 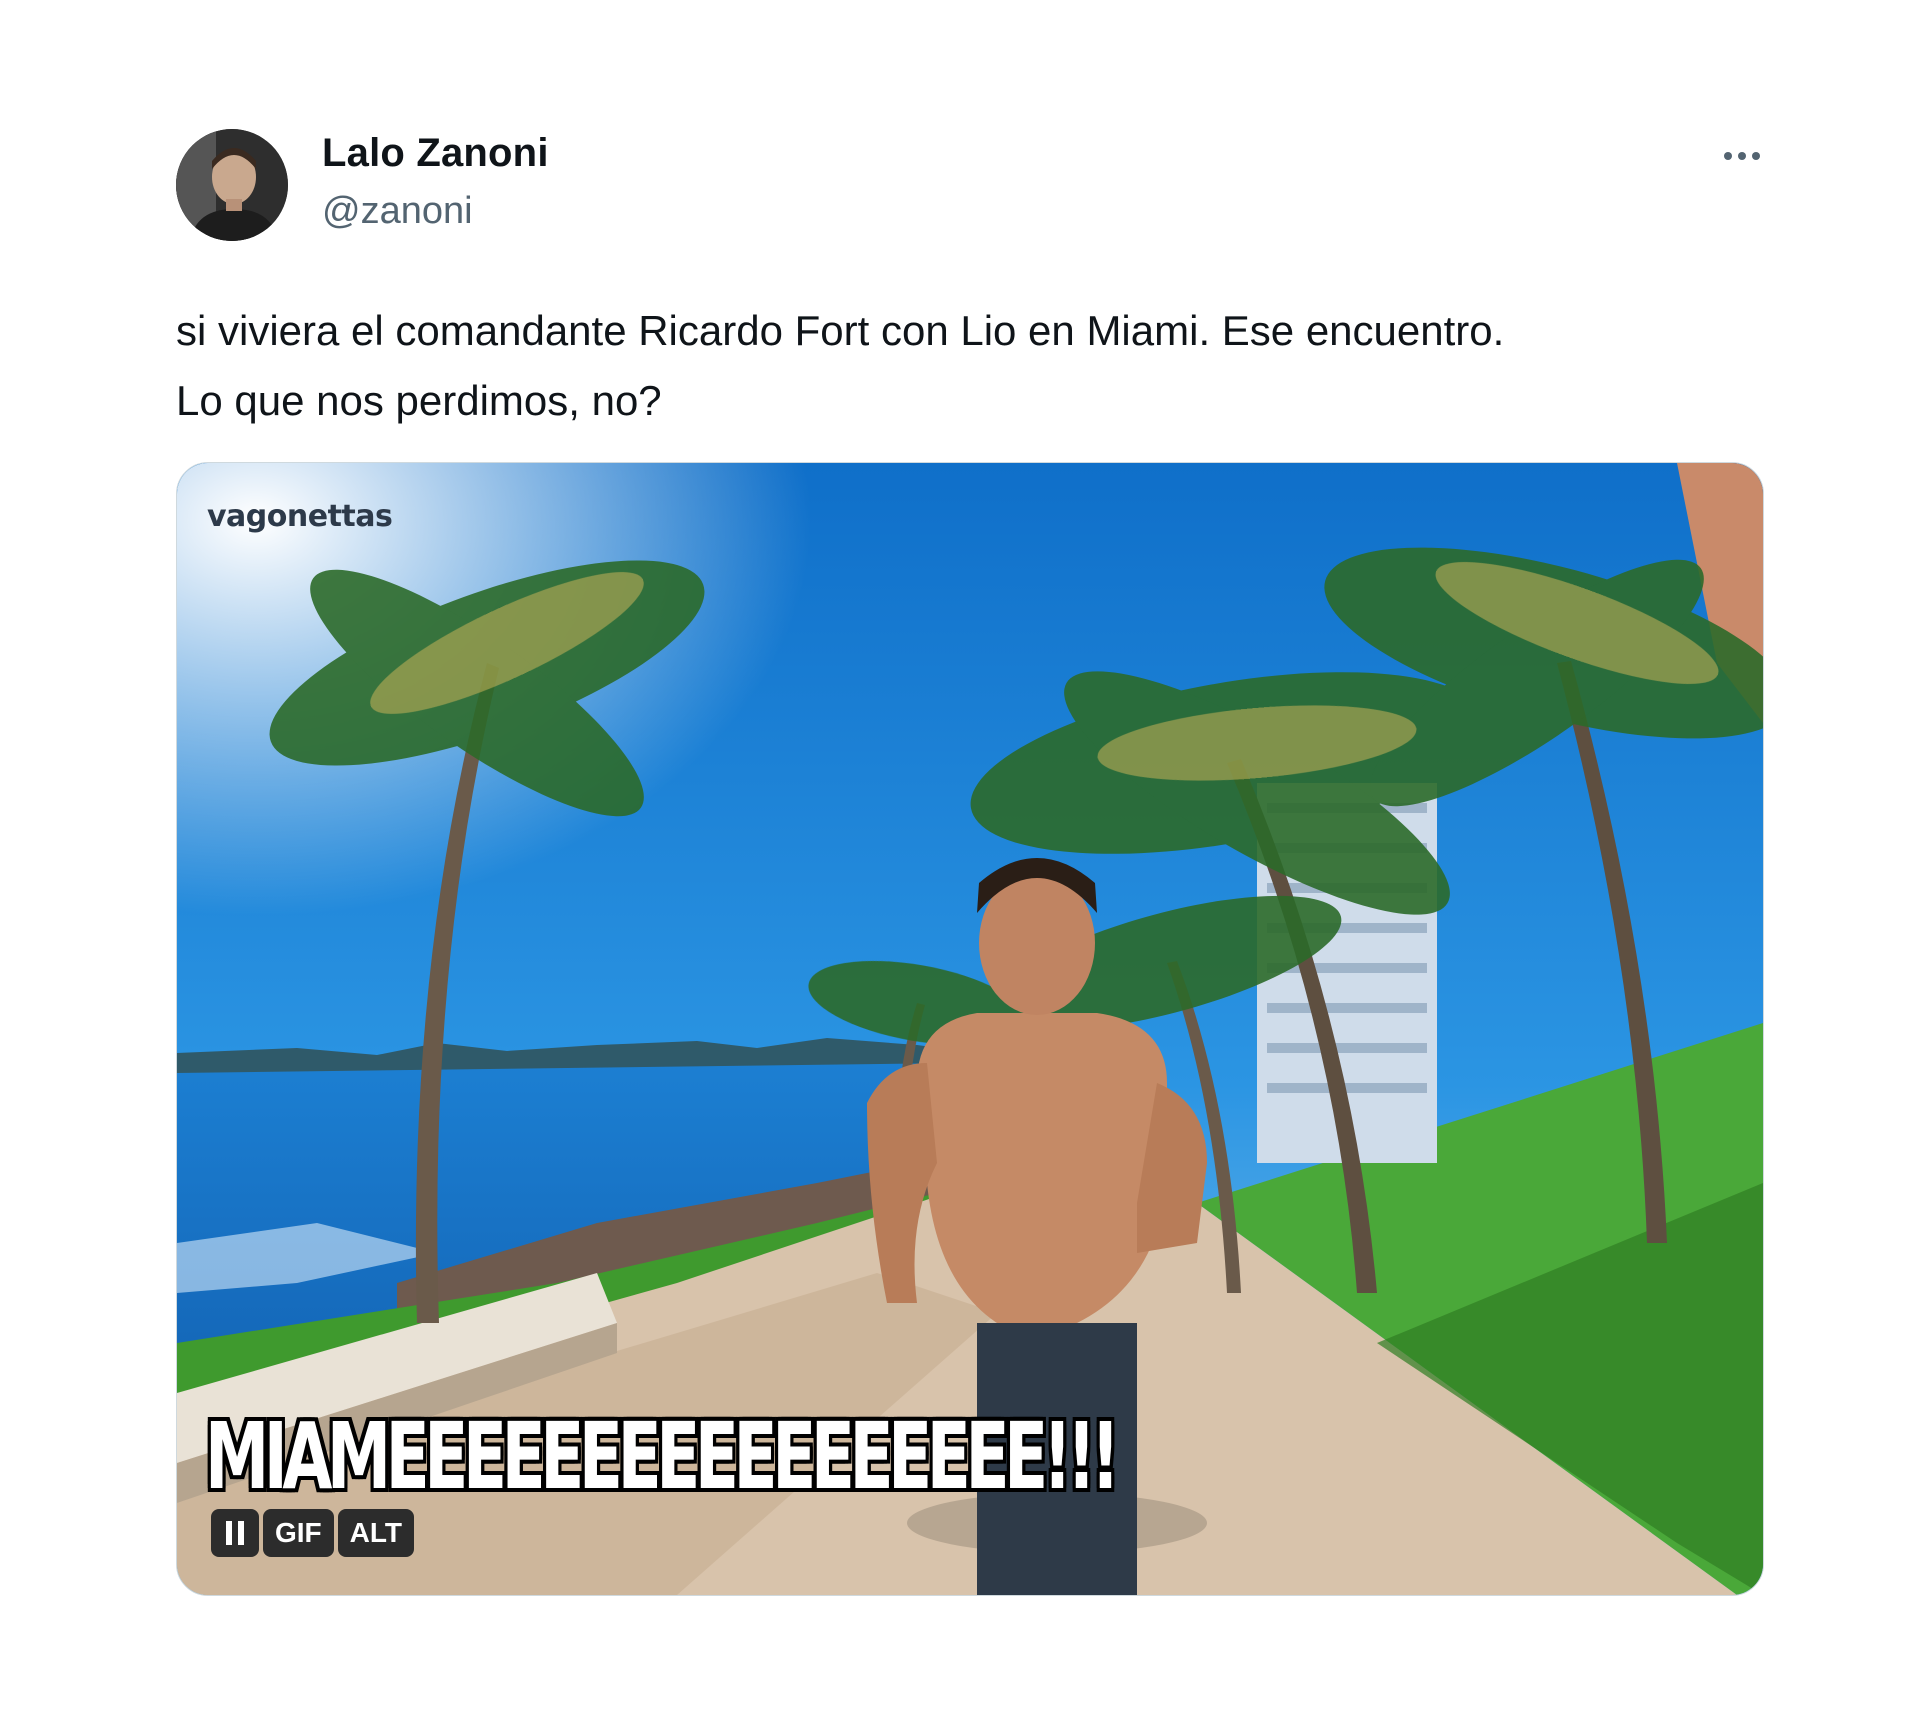 I want to click on gif-caption: MIAMEEEEEEEEEEEEEEEEE!!!, so click(x=662, y=1456).